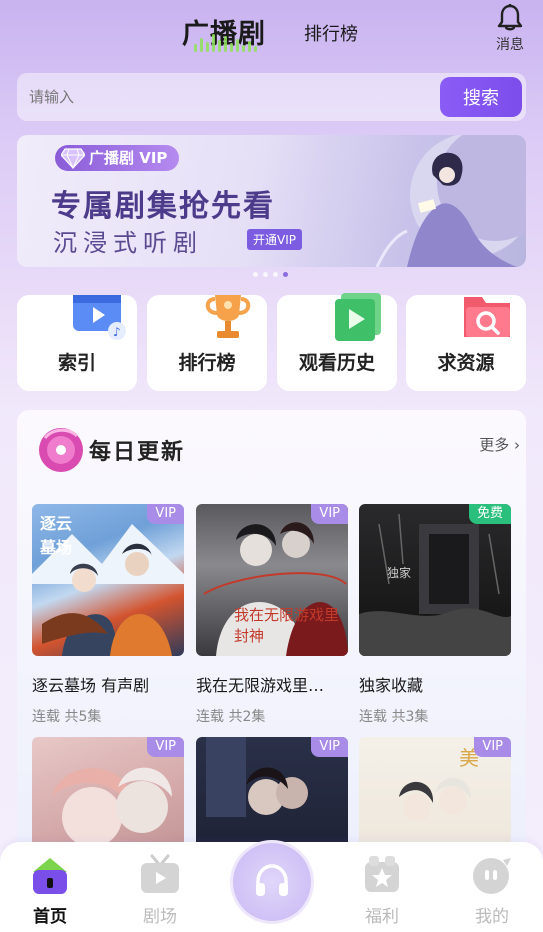  What do you see at coordinates (435, 580) in the screenshot?
I see `drama-cover: 独家 免费` at bounding box center [435, 580].